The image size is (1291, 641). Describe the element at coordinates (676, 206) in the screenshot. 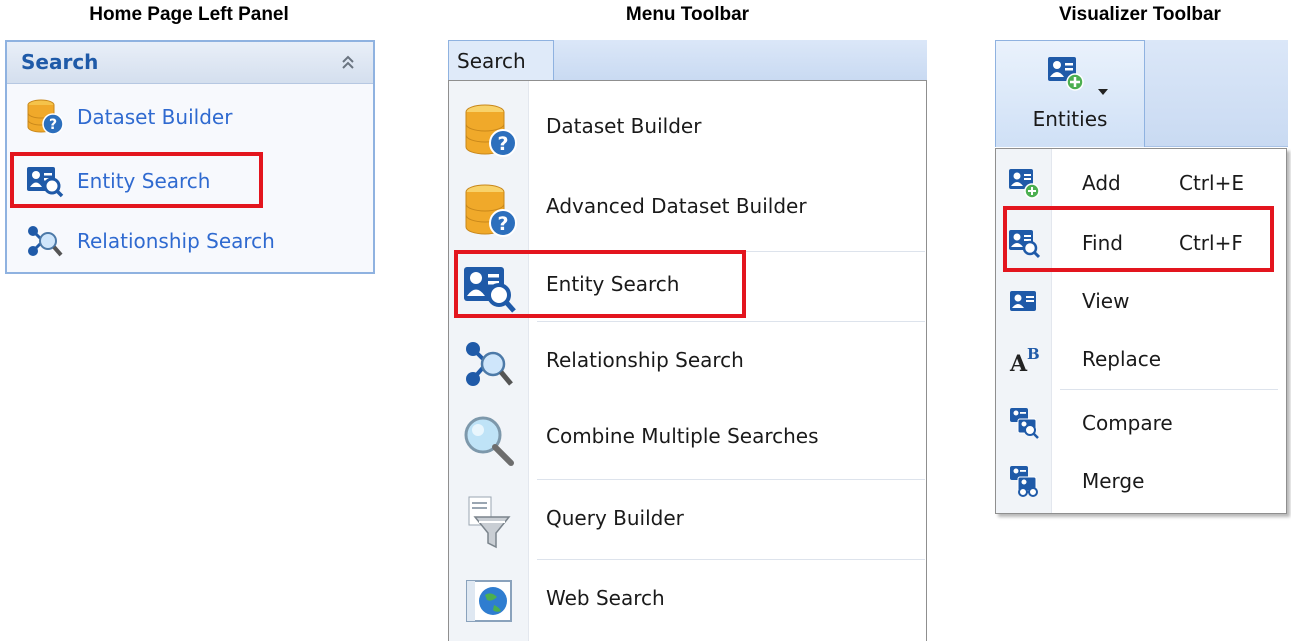

I see `menu-item-label: Advanced Dataset Builder` at that location.